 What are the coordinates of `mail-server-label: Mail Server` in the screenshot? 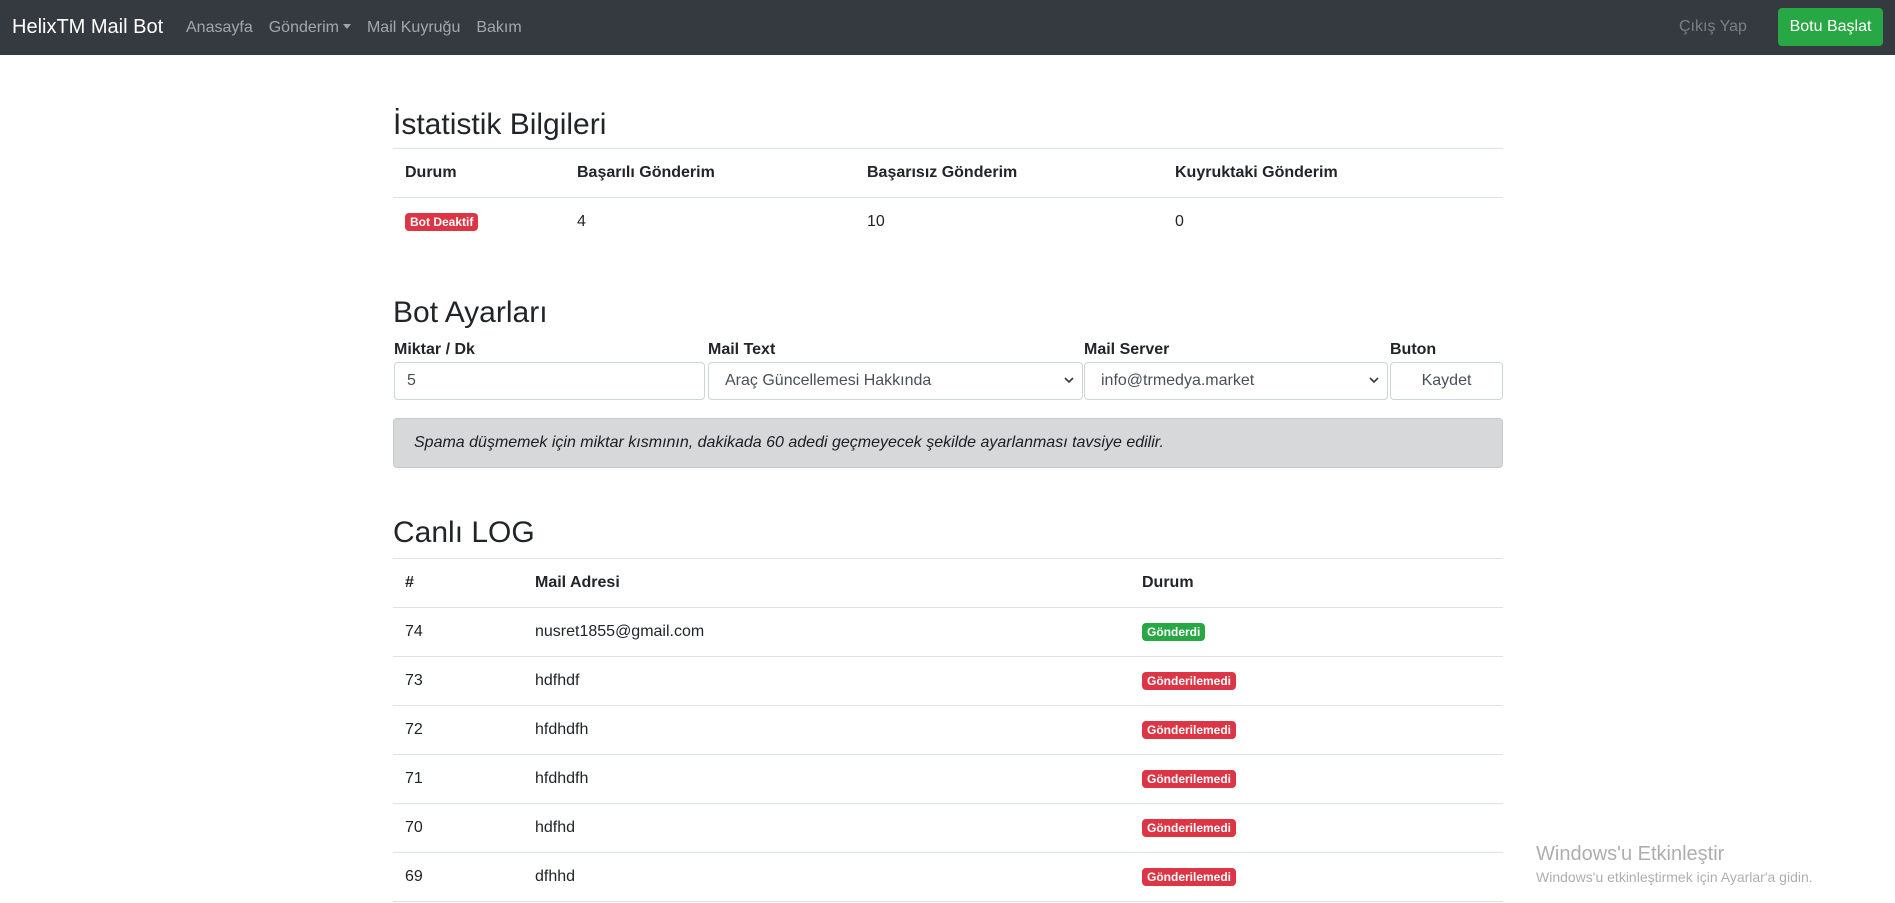 It's located at (1127, 349).